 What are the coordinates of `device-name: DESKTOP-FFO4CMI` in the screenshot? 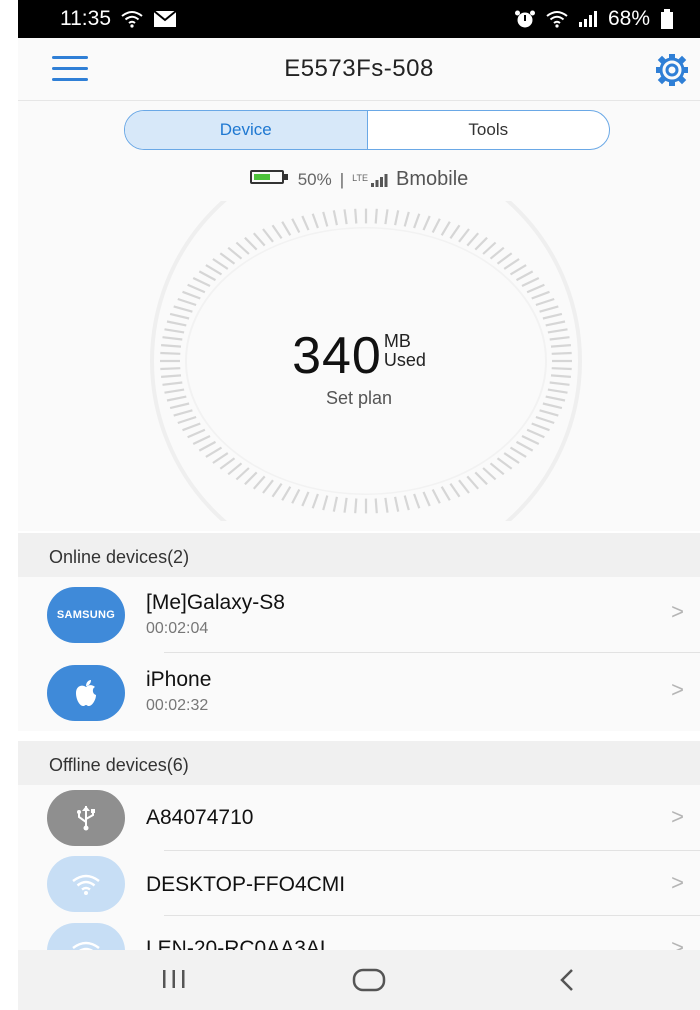 It's located at (246, 884).